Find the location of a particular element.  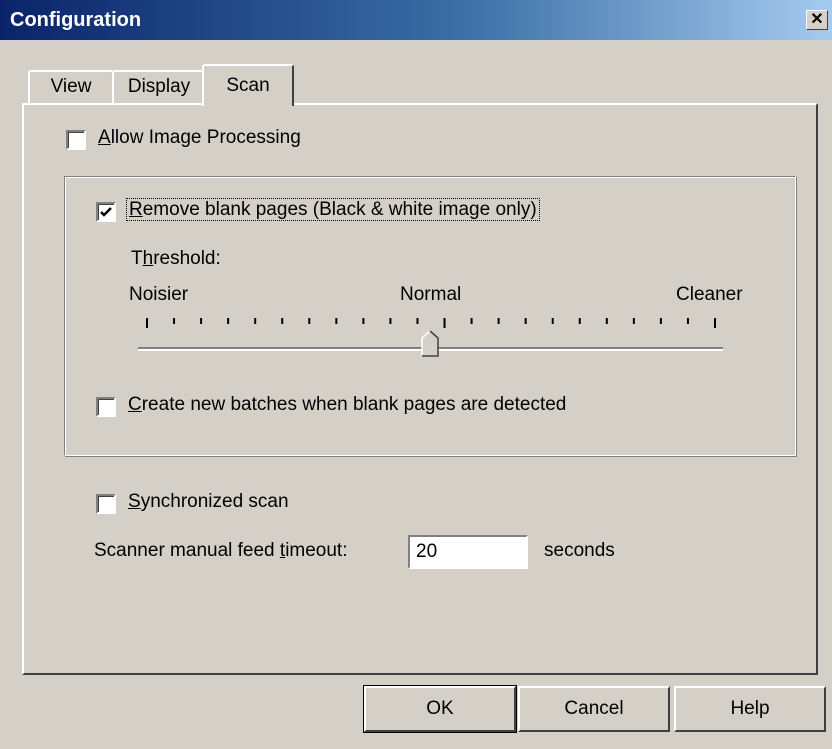

timeout-input is located at coordinates (468, 552).